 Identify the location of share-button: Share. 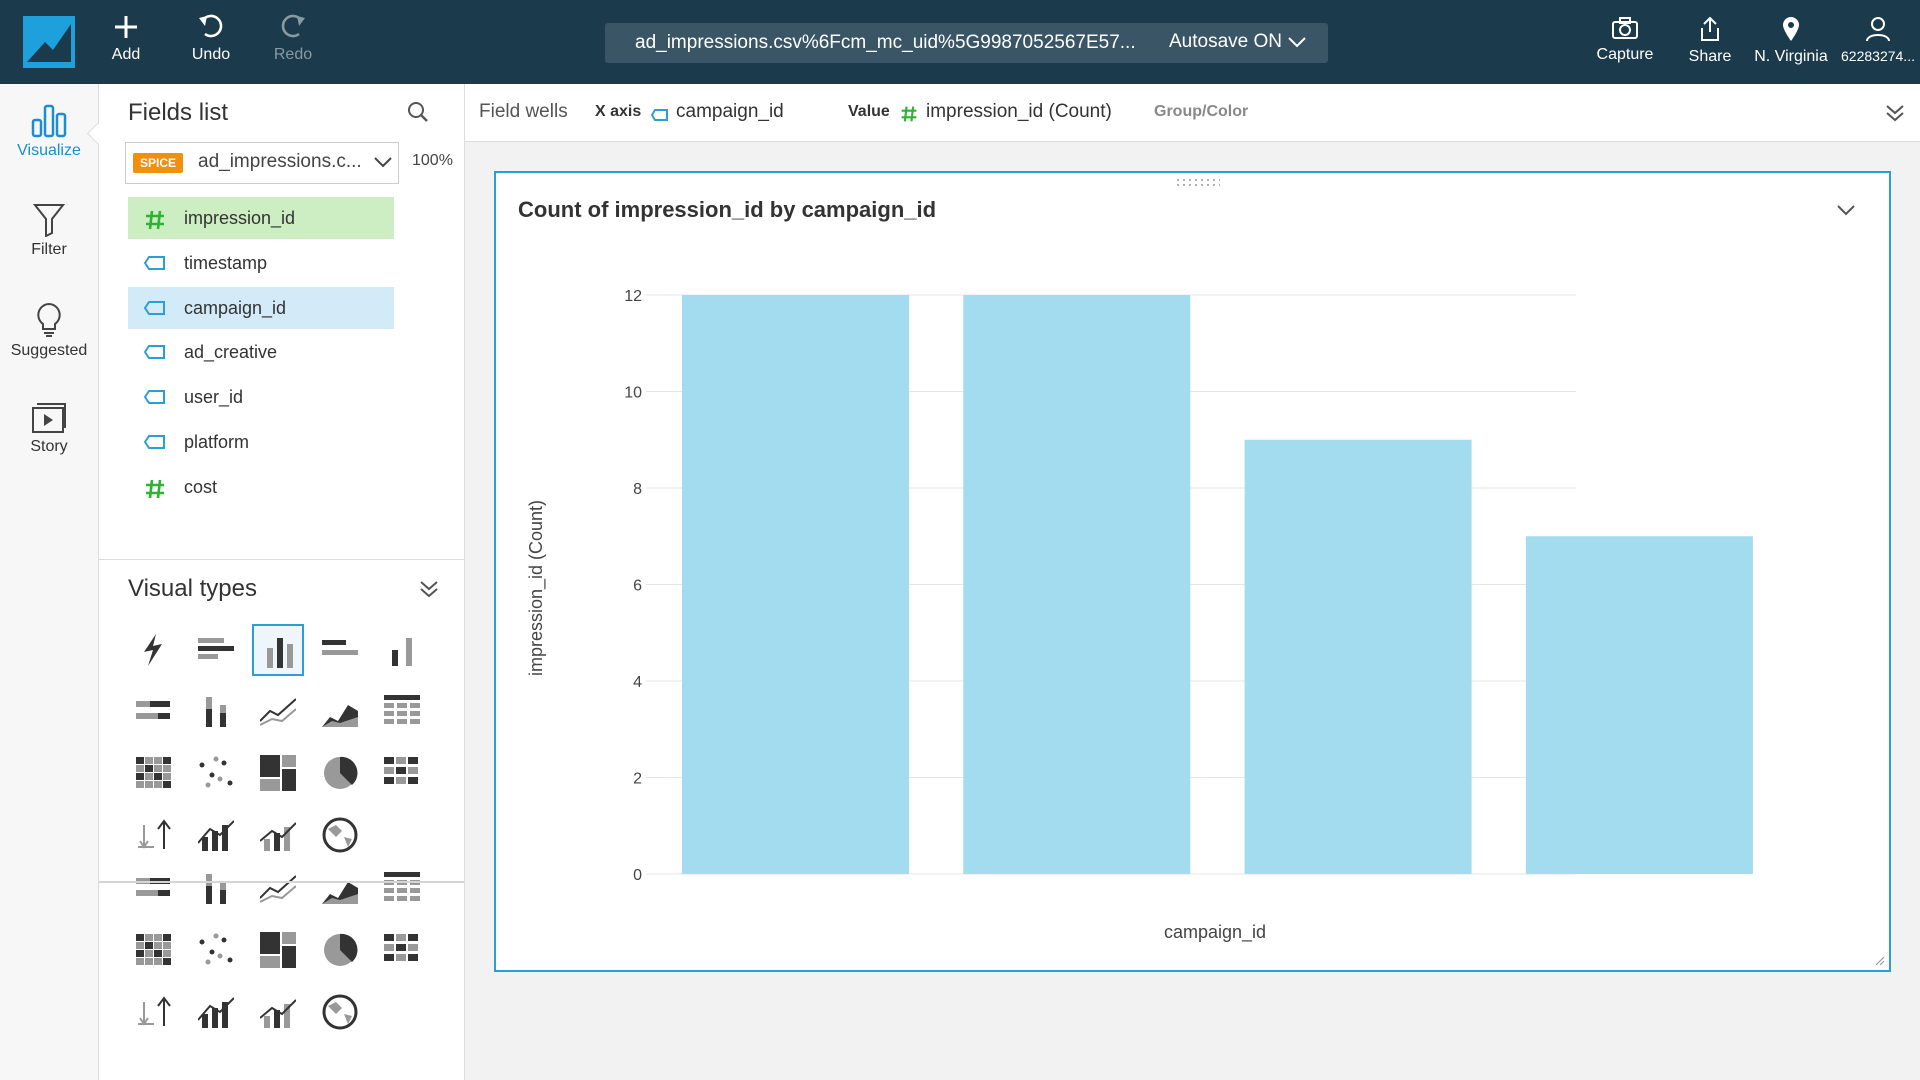
(1710, 41).